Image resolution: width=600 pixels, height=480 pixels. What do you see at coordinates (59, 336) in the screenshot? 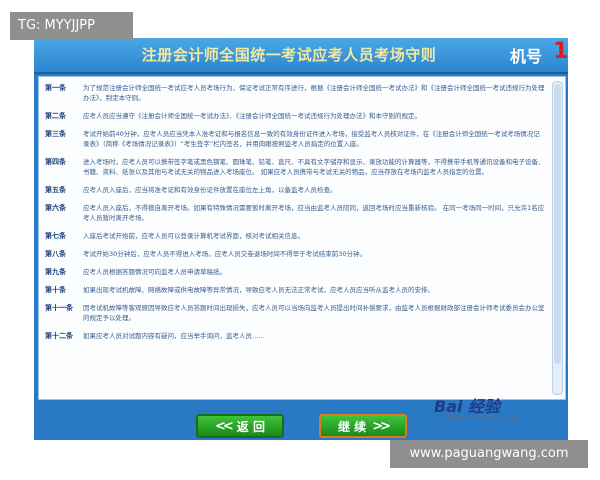
I see `rule-label: 第十二条` at bounding box center [59, 336].